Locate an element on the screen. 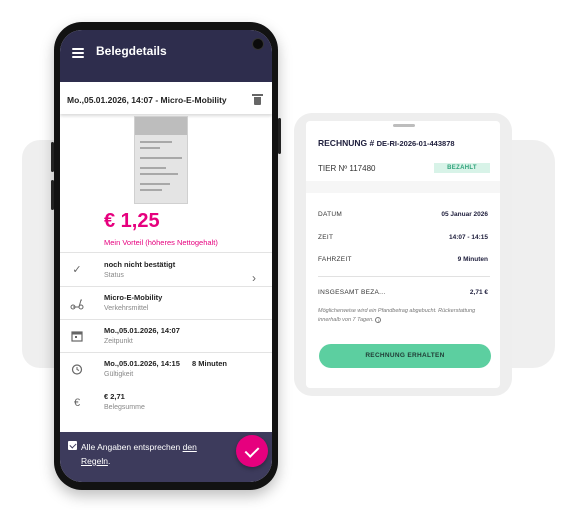 This screenshot has height=510, width=575. rules-checkbox is located at coordinates (72, 445).